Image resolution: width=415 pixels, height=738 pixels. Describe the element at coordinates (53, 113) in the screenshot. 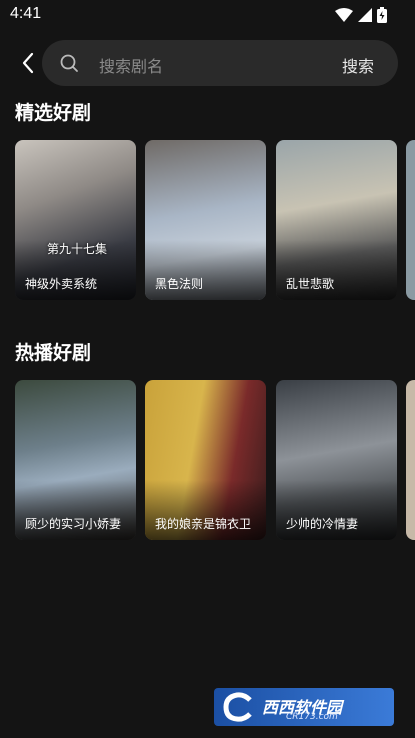

I see `section-title-featured: 精选好剧` at that location.